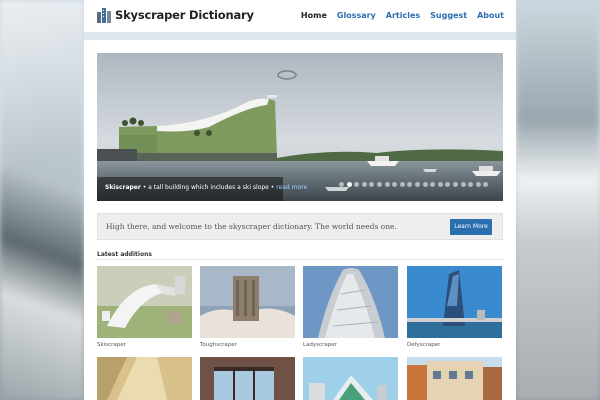  Describe the element at coordinates (423, 345) in the screenshot. I see `tile-label-defyscraper: Defyscraper` at that location.